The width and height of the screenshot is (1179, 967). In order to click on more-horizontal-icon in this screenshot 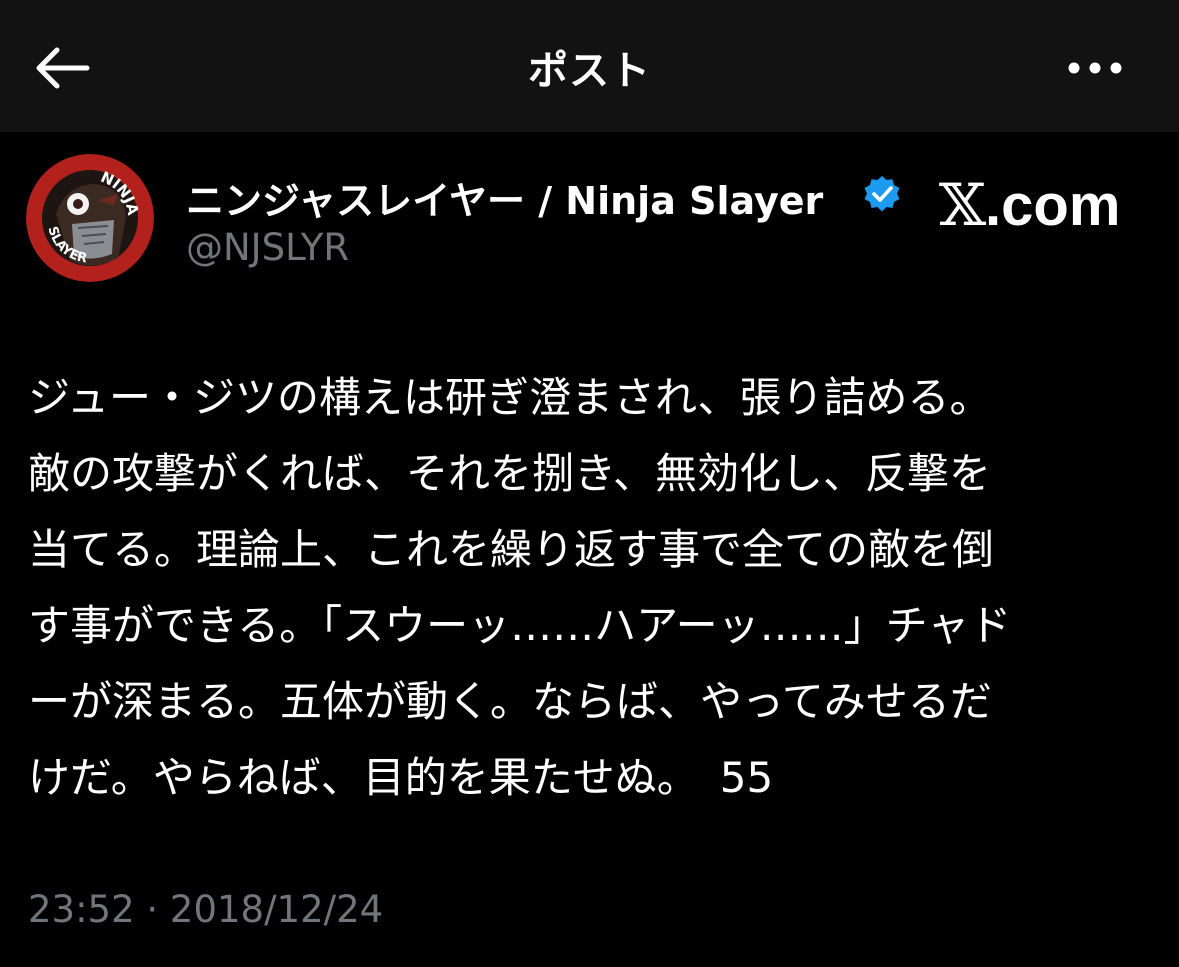, I will do `click(1095, 68)`.